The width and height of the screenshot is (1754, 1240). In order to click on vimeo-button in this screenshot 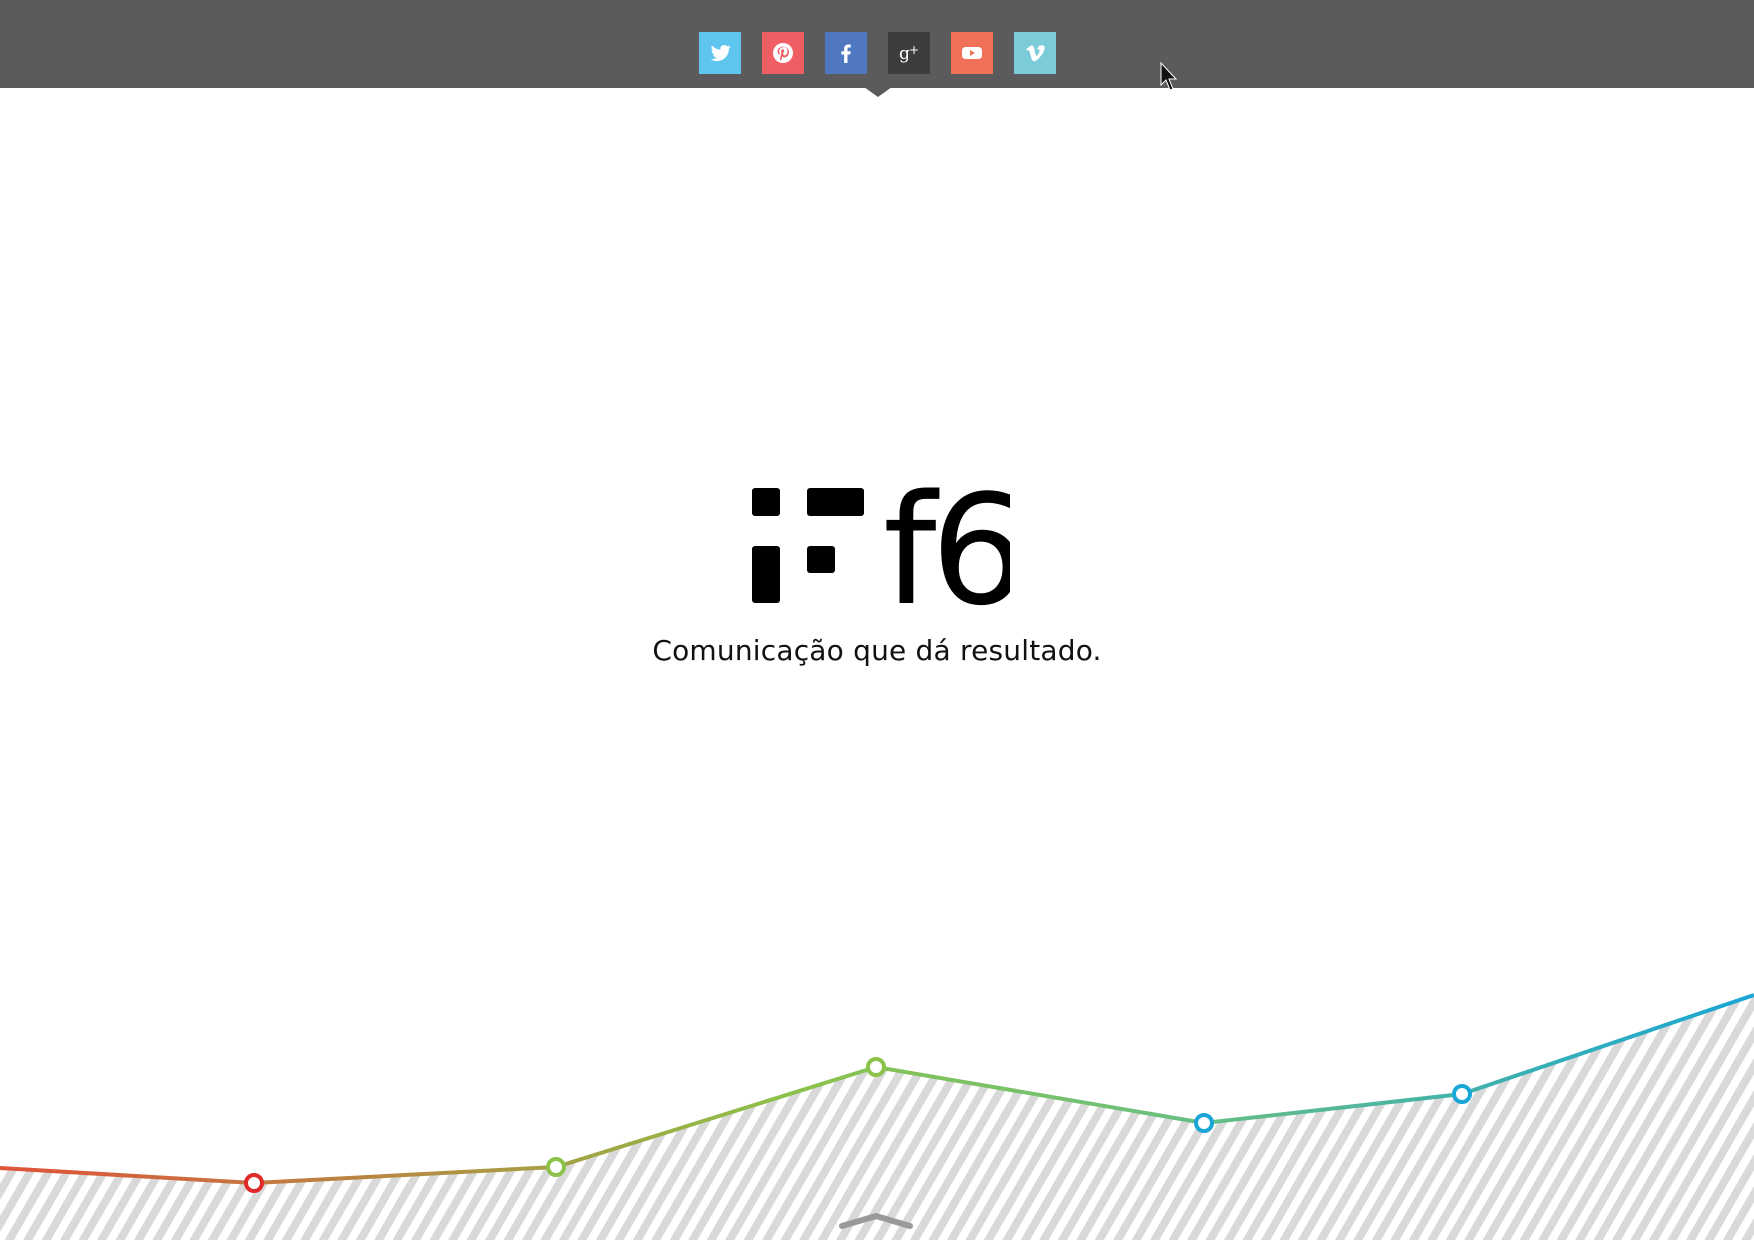, I will do `click(1035, 53)`.